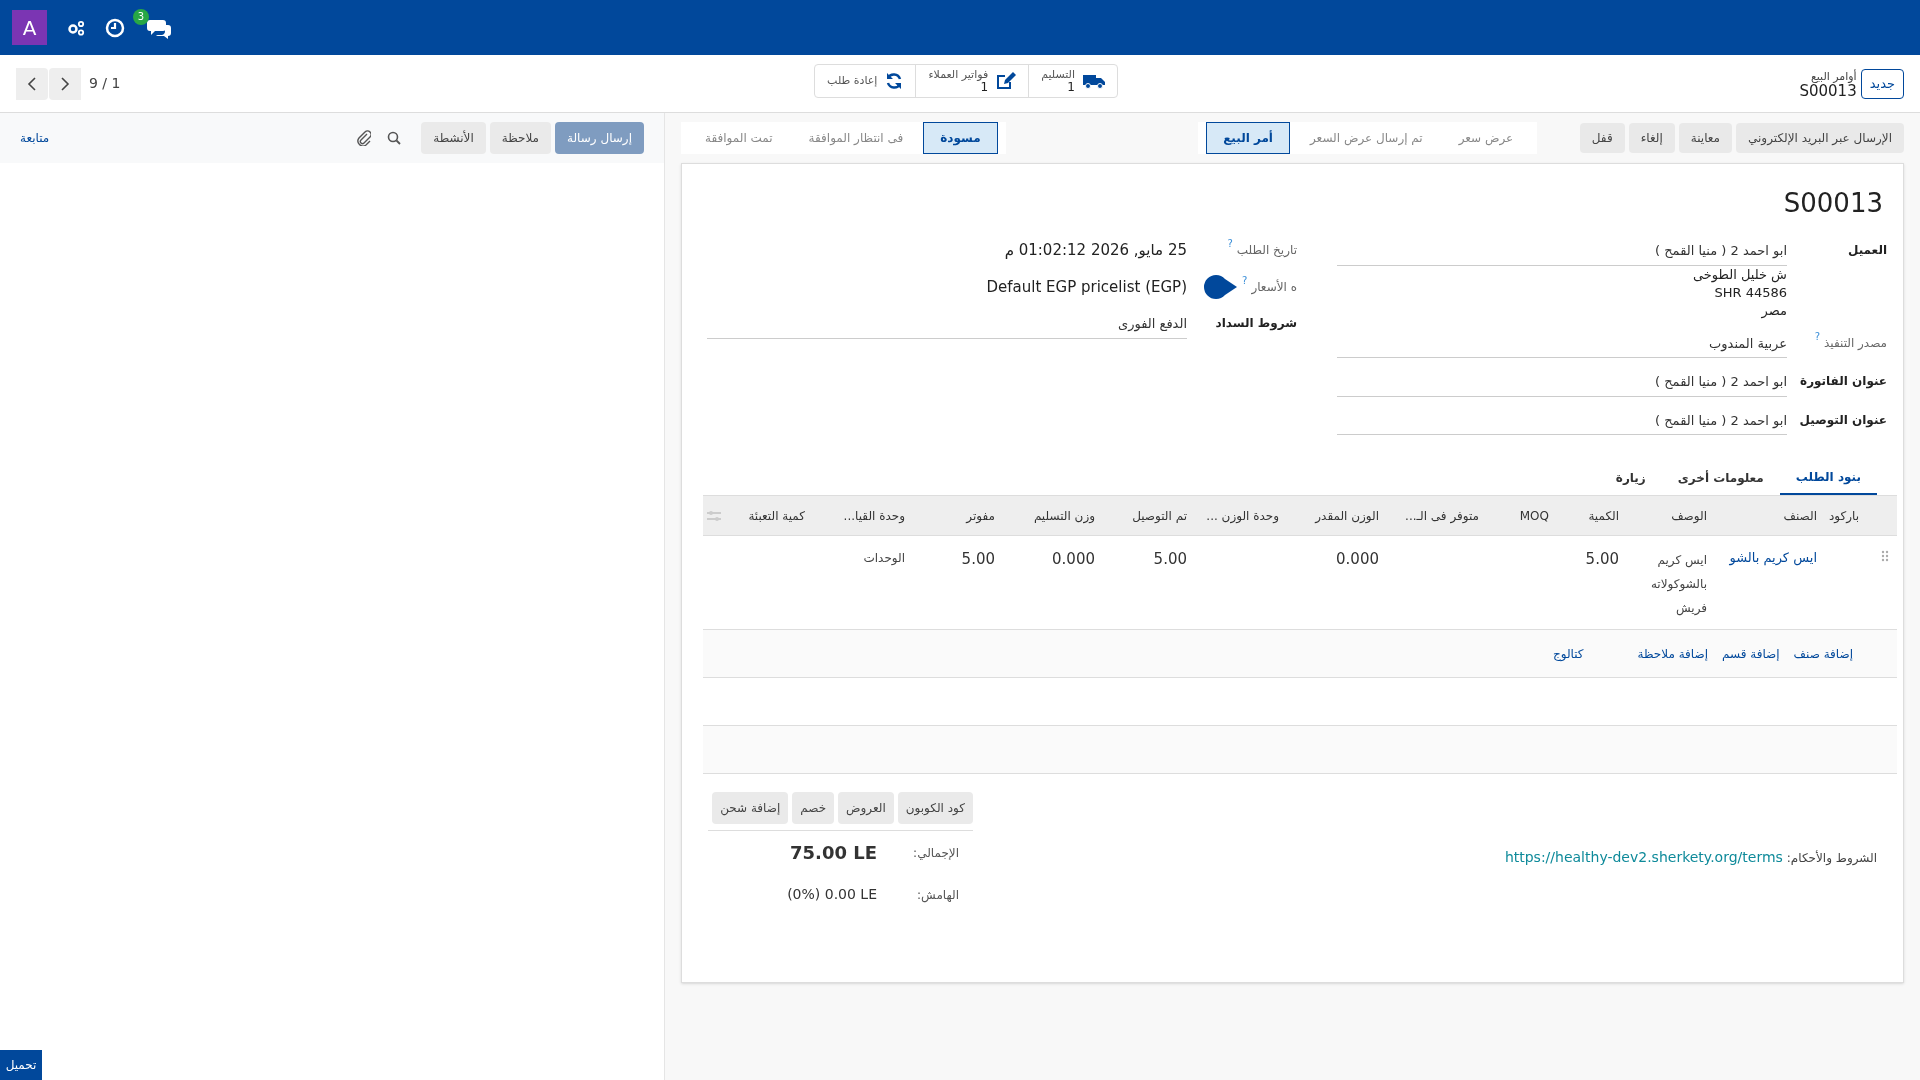  What do you see at coordinates (115, 27) in the screenshot?
I see `clock-icon` at bounding box center [115, 27].